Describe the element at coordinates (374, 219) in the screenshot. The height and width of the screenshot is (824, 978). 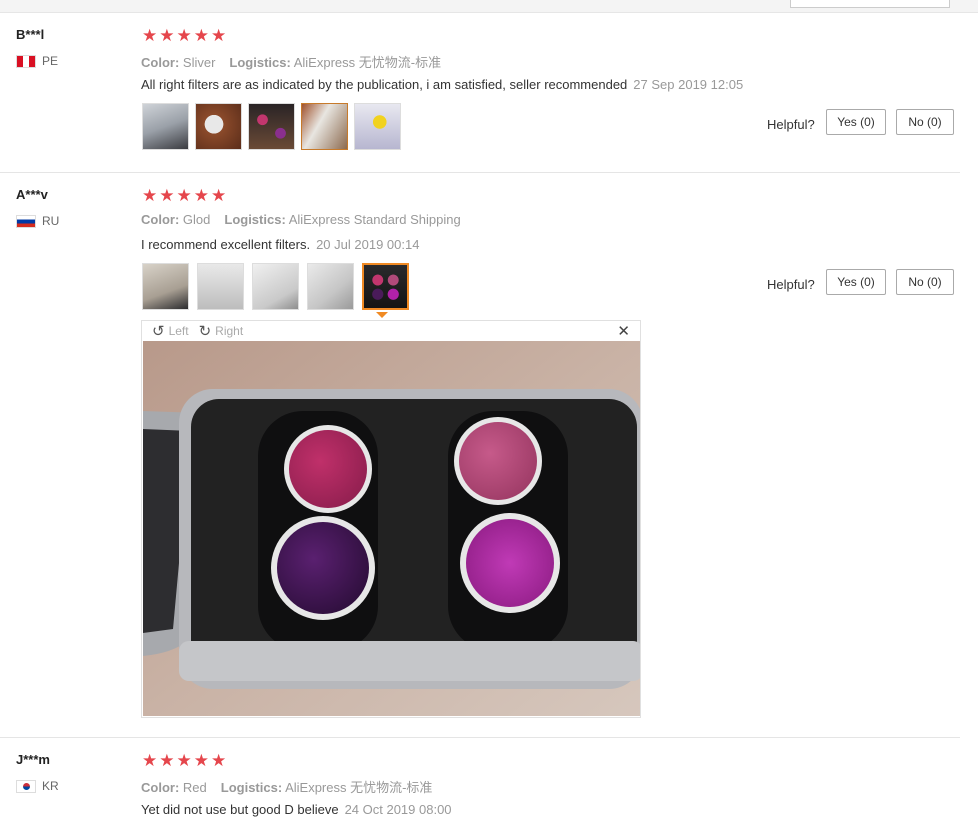
I see `logistics-value: AliExpress Standard Shipping` at that location.